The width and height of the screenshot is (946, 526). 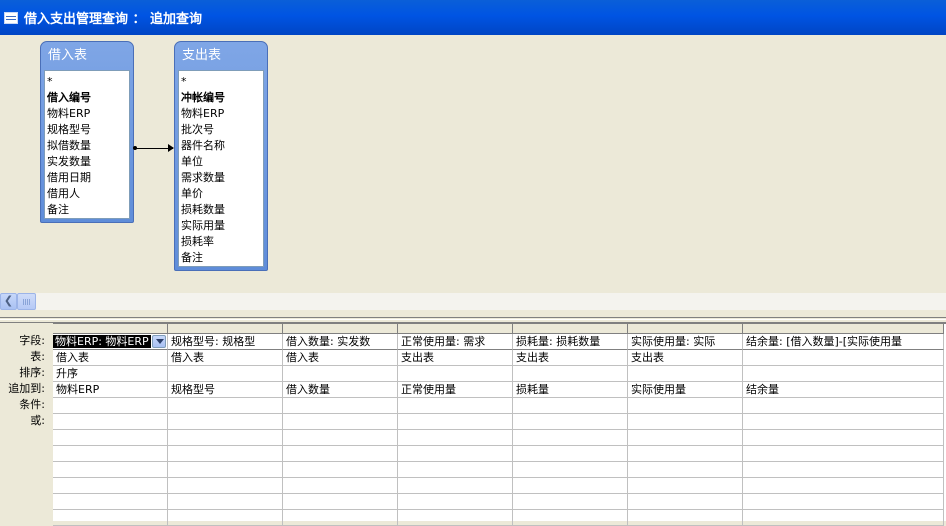 What do you see at coordinates (455, 390) in the screenshot?
I see `grid-cell-append-to: 正常使用量` at bounding box center [455, 390].